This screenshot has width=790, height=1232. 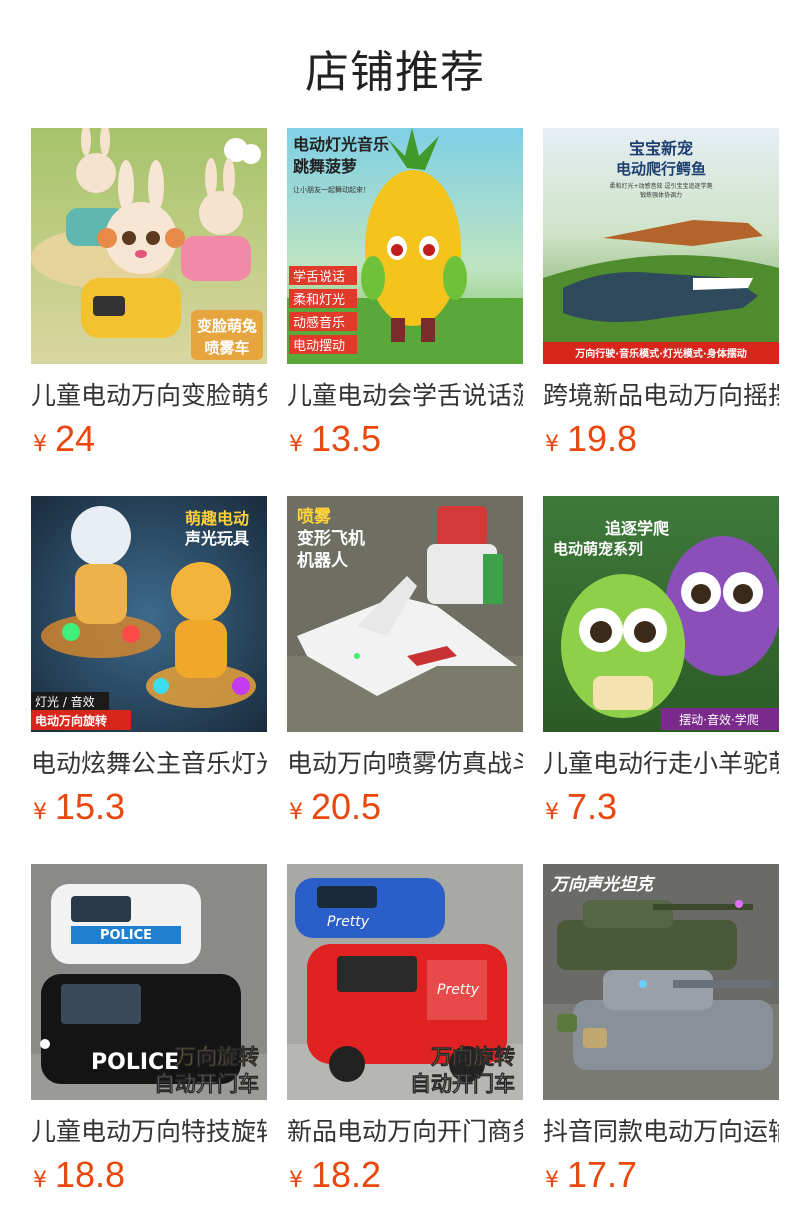 I want to click on price-amount: 7.3, so click(x=592, y=806).